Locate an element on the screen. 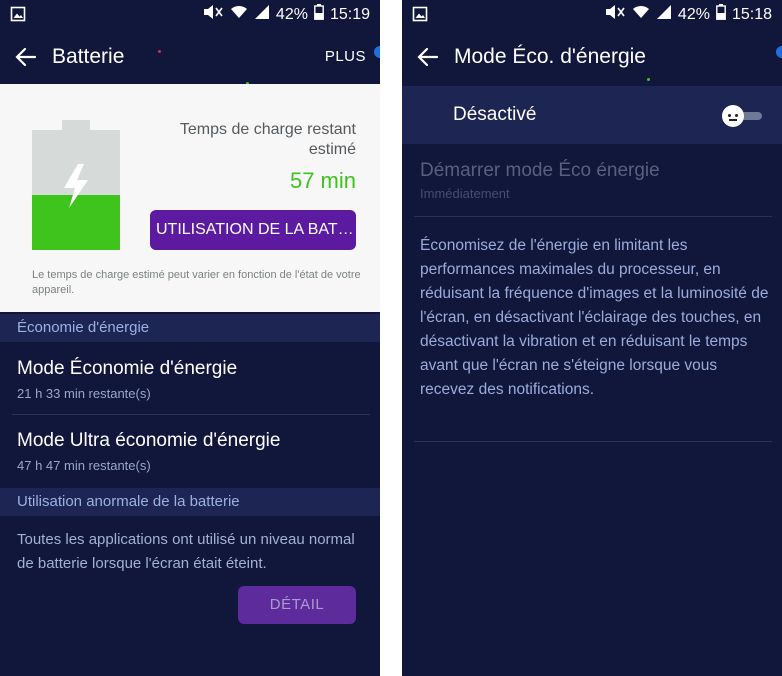  toggle-label: Désactivé is located at coordinates (495, 114).